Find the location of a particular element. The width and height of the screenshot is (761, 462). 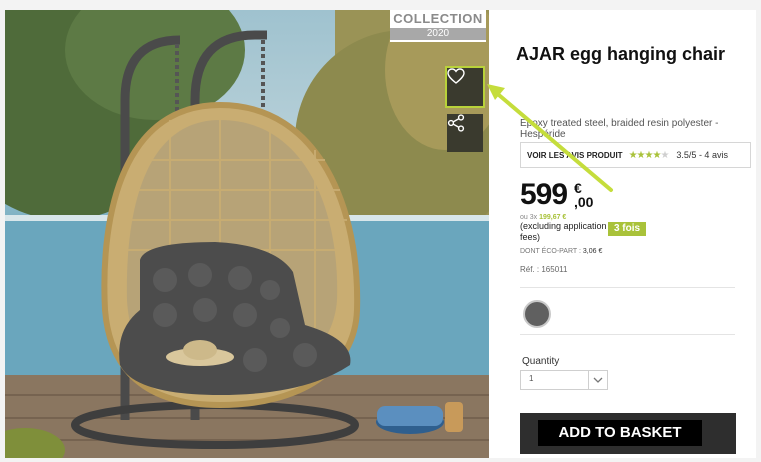

installment-info: ou 3x 199,67 € is located at coordinates (543, 217).